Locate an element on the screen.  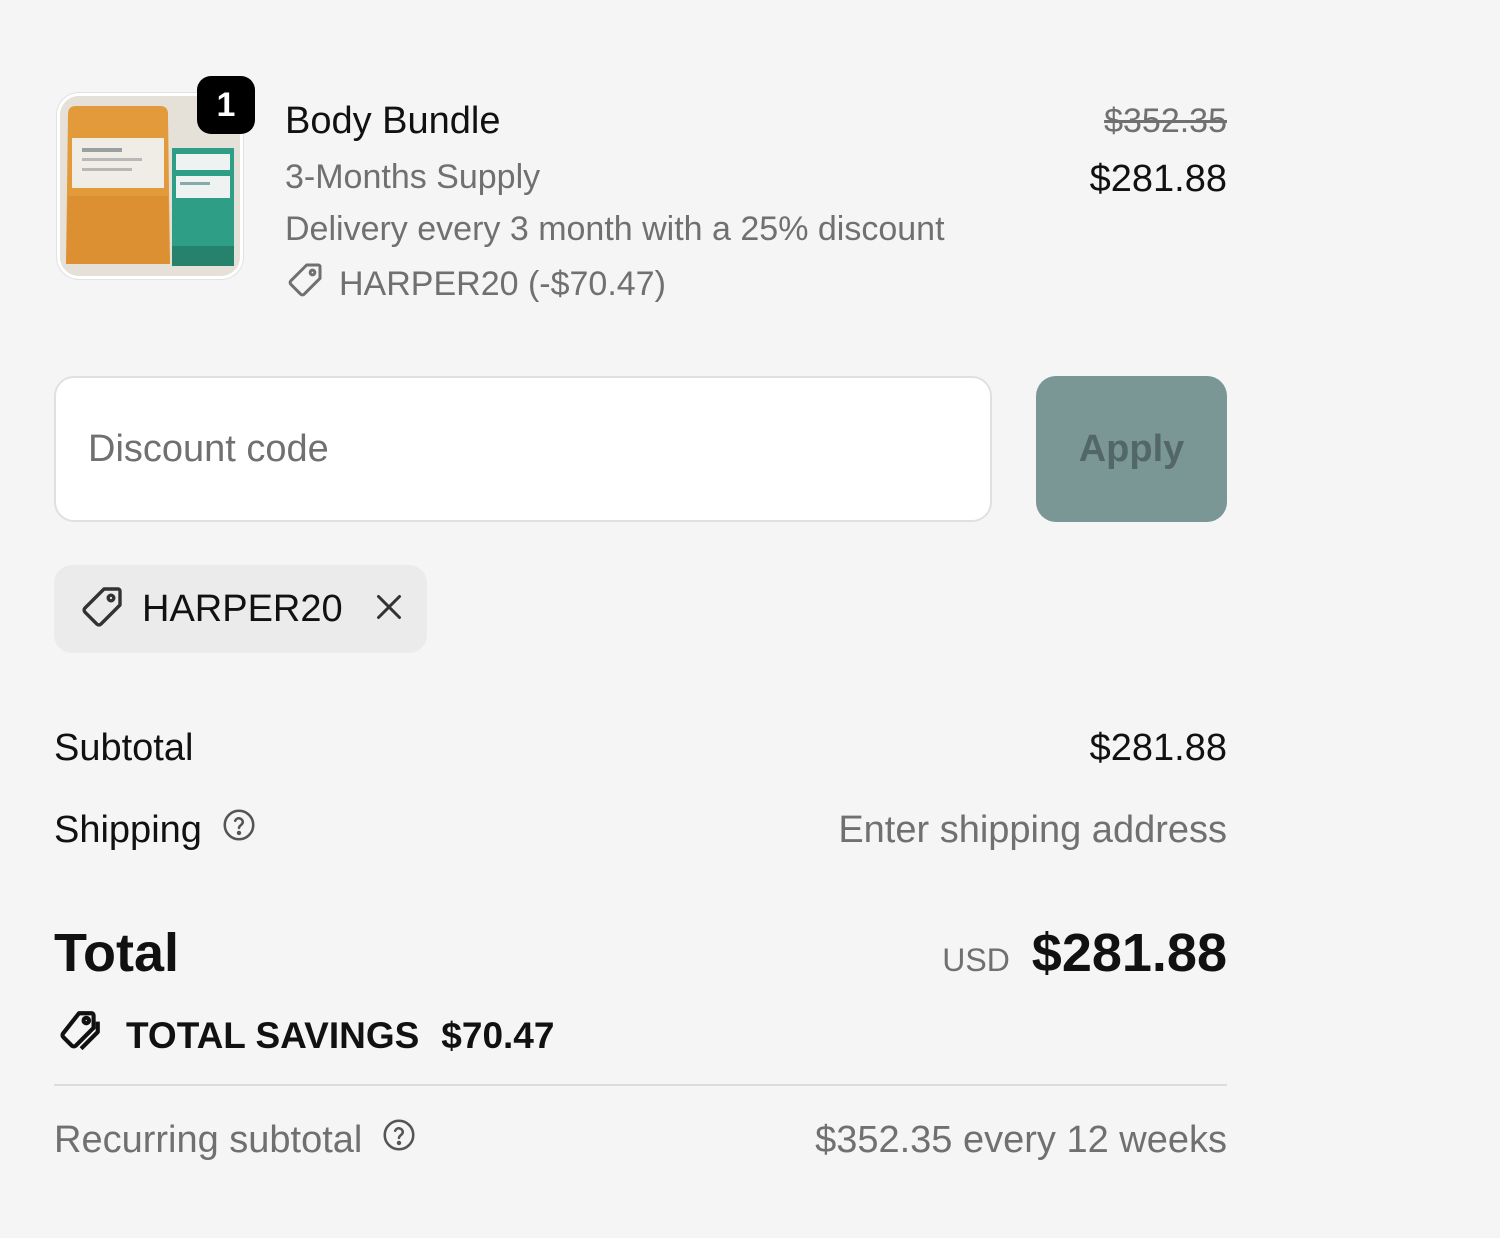
discounted-price: $281.88 is located at coordinates (1158, 179).